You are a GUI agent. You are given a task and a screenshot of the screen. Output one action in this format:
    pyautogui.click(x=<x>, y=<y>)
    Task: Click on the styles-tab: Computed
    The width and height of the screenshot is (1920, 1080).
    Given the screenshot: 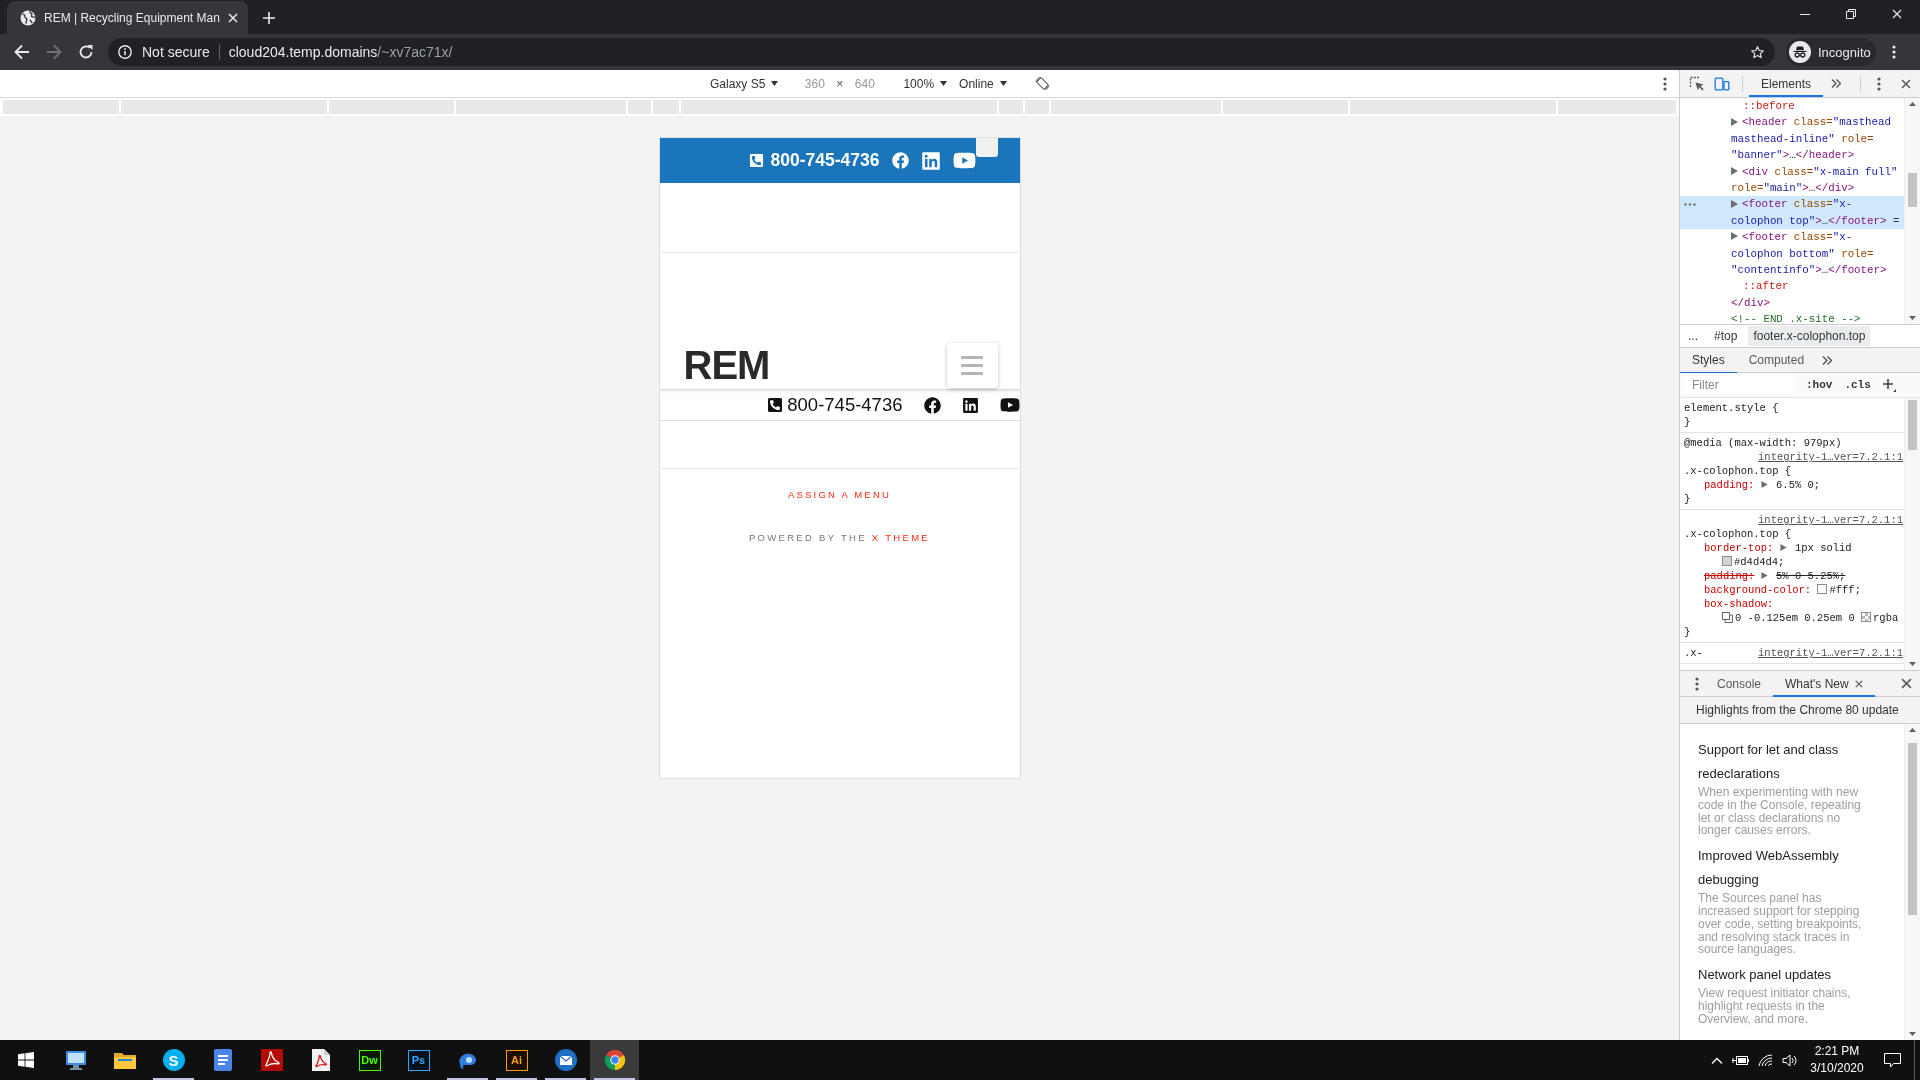 What is the action you would take?
    pyautogui.click(x=1776, y=360)
    